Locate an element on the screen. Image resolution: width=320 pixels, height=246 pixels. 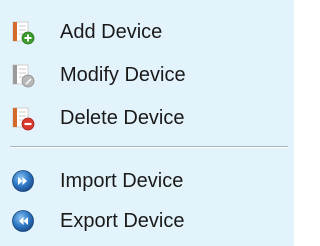
menu-item-add-device: Add Device is located at coordinates (147, 32).